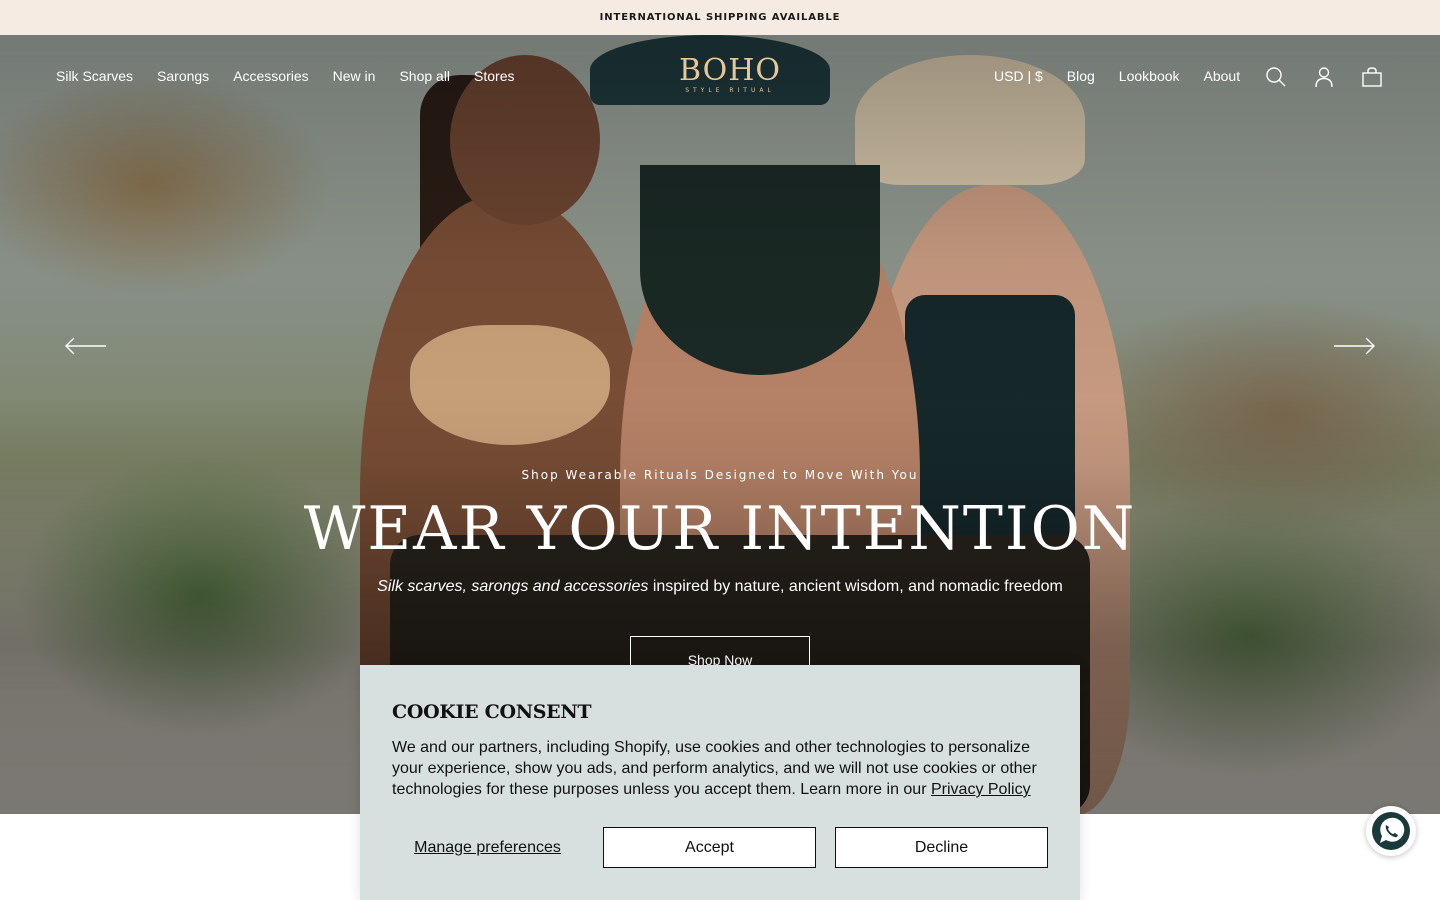 The width and height of the screenshot is (1440, 900). I want to click on decline-button: Decline, so click(941, 847).